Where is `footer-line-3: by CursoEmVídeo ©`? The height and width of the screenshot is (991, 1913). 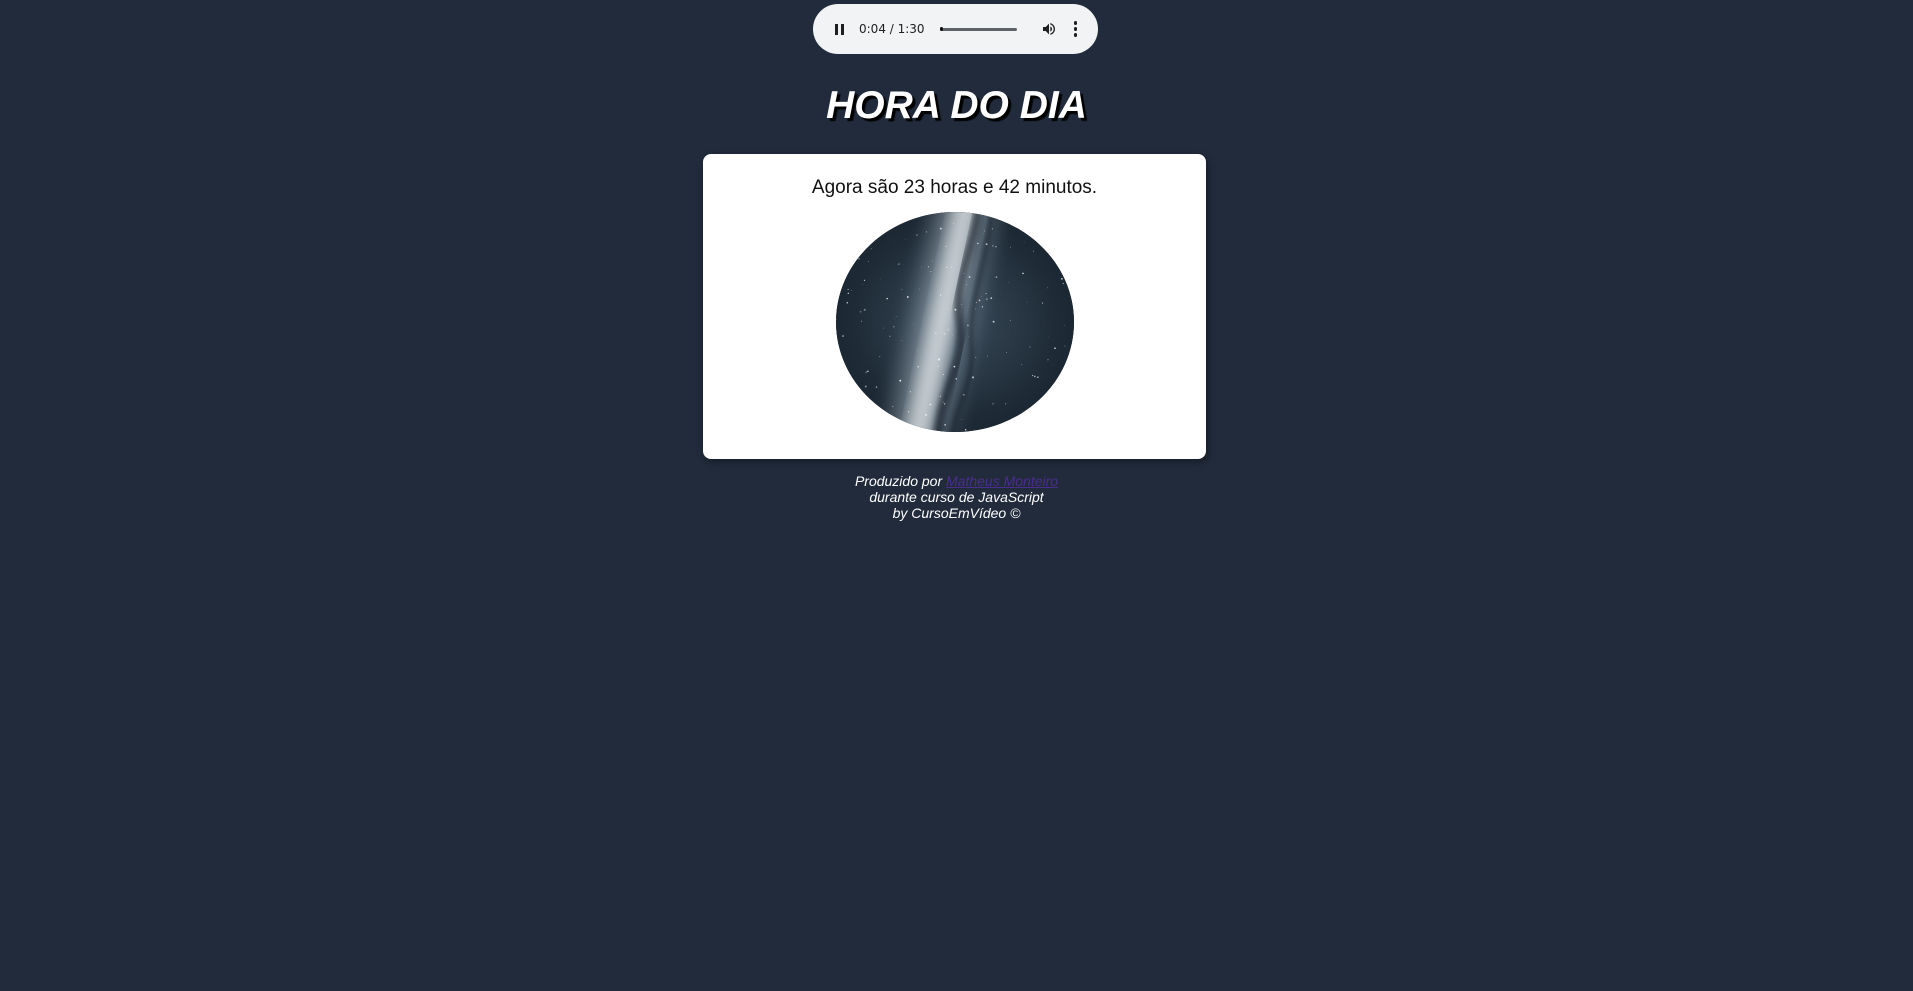
footer-line-3: by CursoEmVídeo © is located at coordinates (956, 513).